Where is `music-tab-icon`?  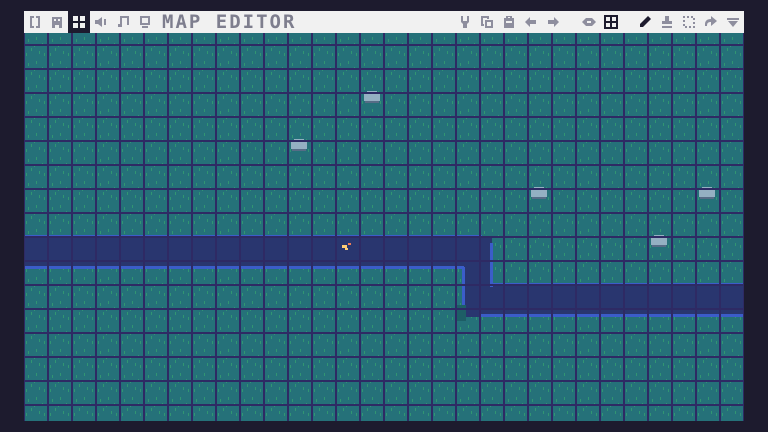
music-tab-icon is located at coordinates (123, 22).